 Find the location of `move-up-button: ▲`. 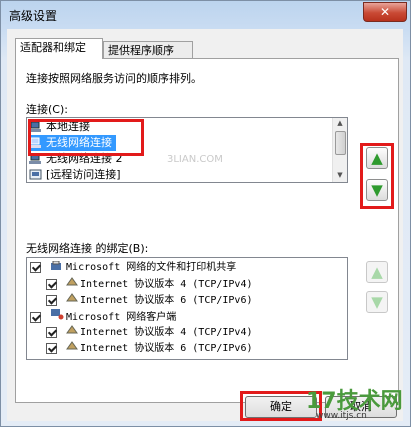

move-up-button: ▲ is located at coordinates (377, 158).